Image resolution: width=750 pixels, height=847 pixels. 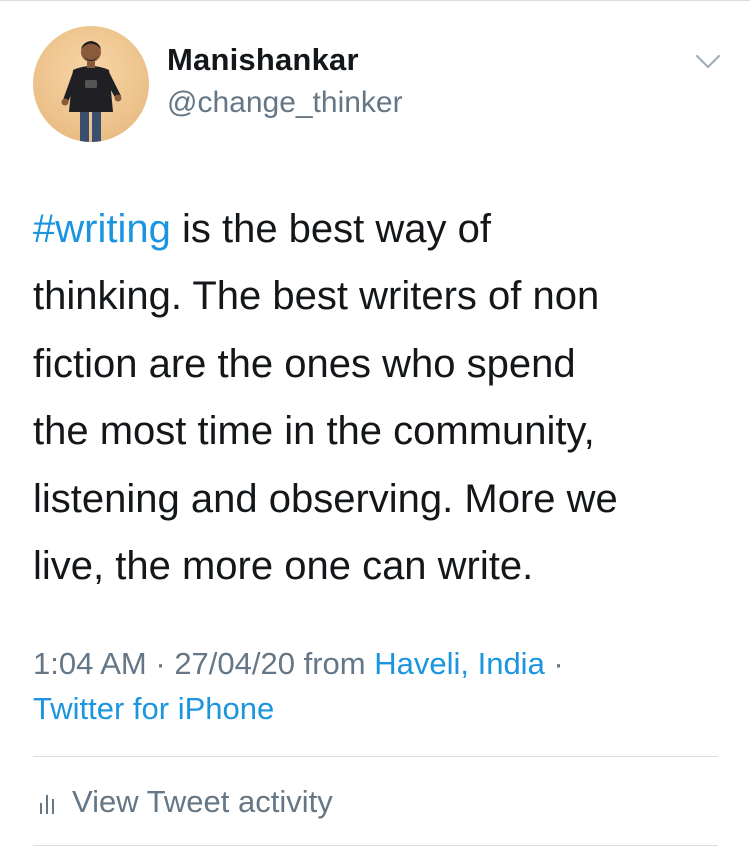 I want to click on view-tweet-activity-button: View Tweet activity, so click(x=184, y=802).